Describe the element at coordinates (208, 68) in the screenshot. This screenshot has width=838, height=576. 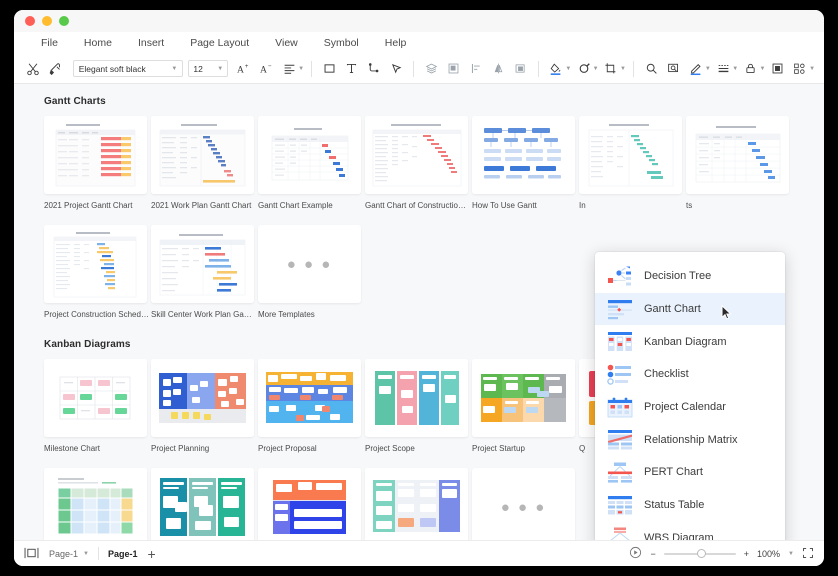
I see `font-size-select: 12 ▼` at that location.